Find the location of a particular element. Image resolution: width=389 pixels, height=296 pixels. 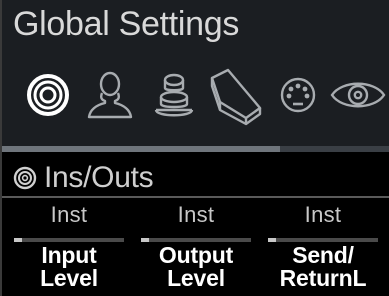

input-level-value: Inst is located at coordinates (69, 214).